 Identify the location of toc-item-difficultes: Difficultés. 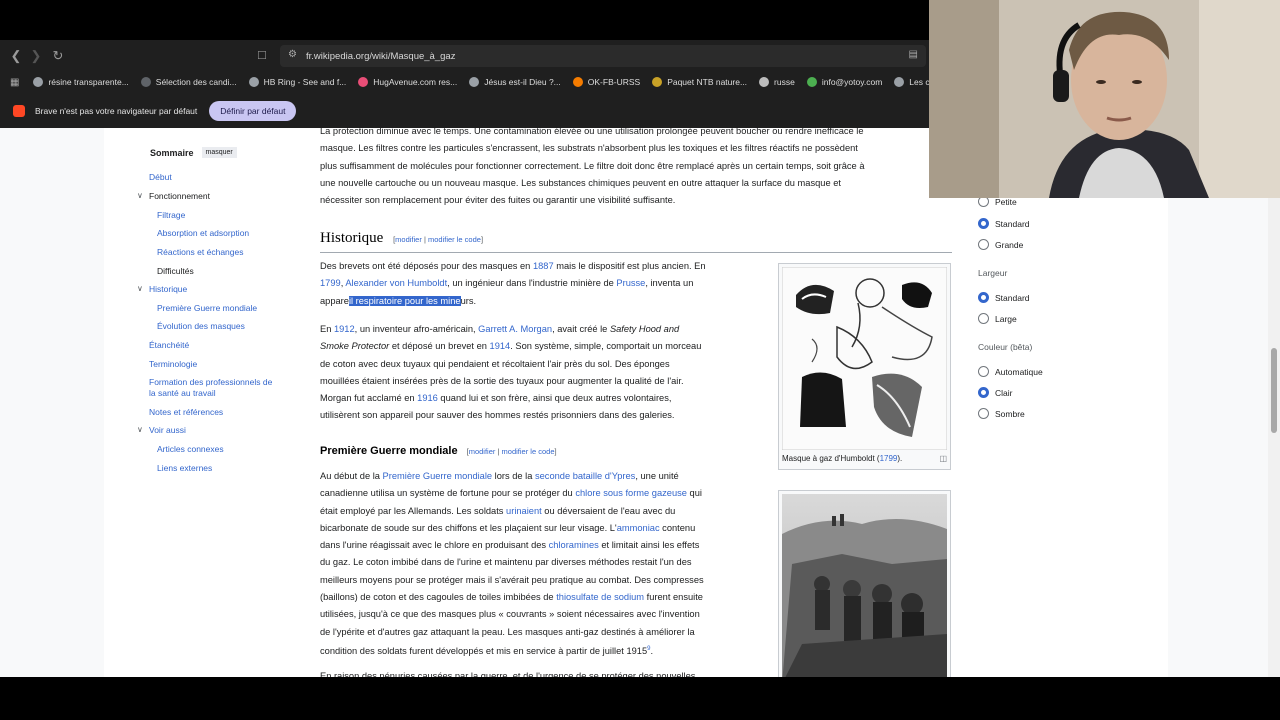
(175, 271).